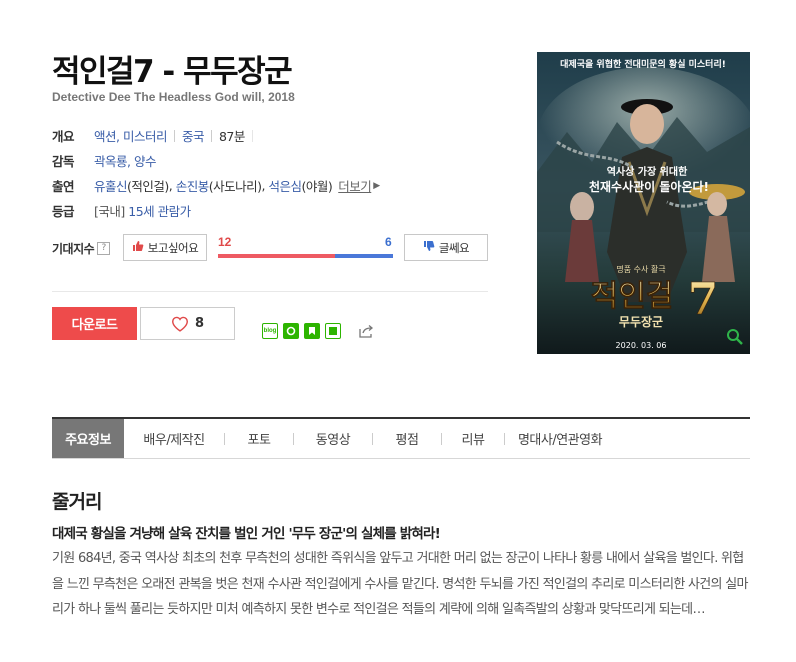  I want to click on help-icon: ?, so click(104, 248).